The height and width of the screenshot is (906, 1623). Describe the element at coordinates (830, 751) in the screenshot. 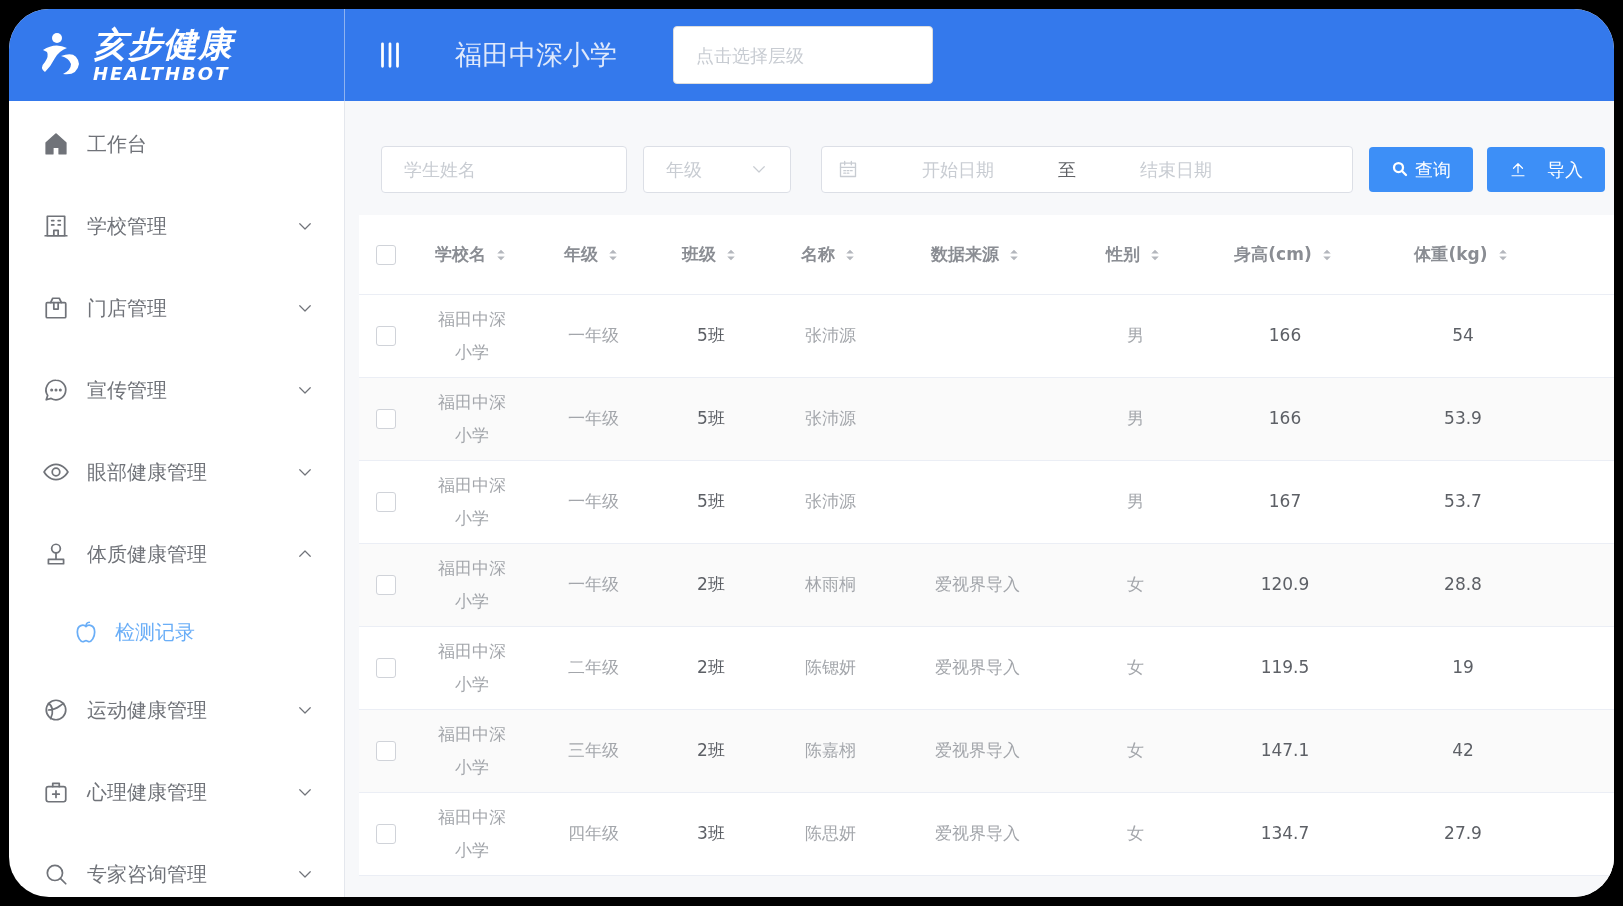

I see `table-cell-text: 陈嘉栩` at that location.